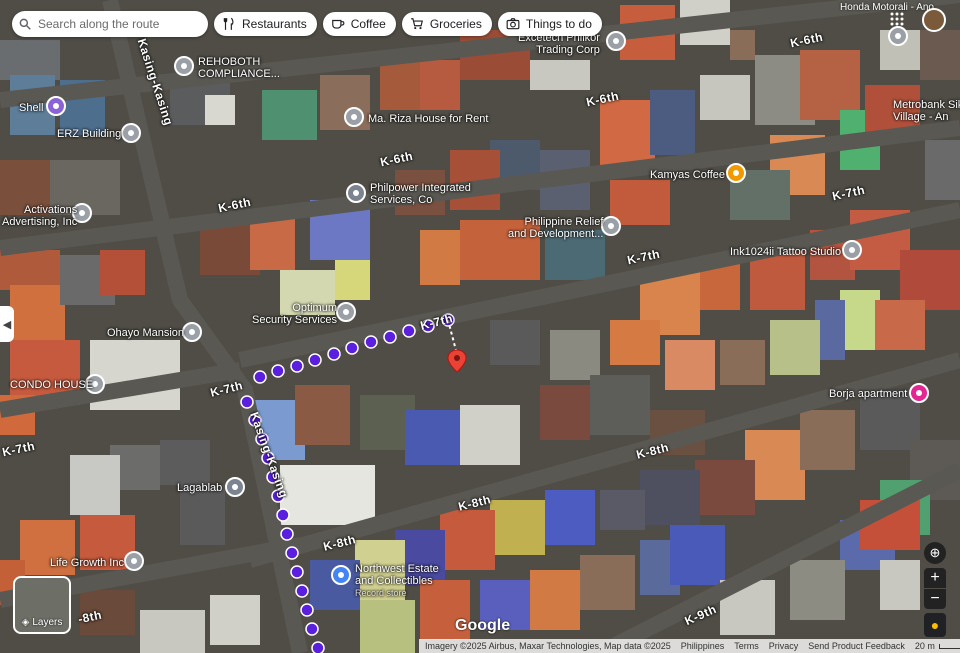 This screenshot has width=960, height=653. Describe the element at coordinates (25, 622) in the screenshot. I see `layers-icon: ◈` at that location.